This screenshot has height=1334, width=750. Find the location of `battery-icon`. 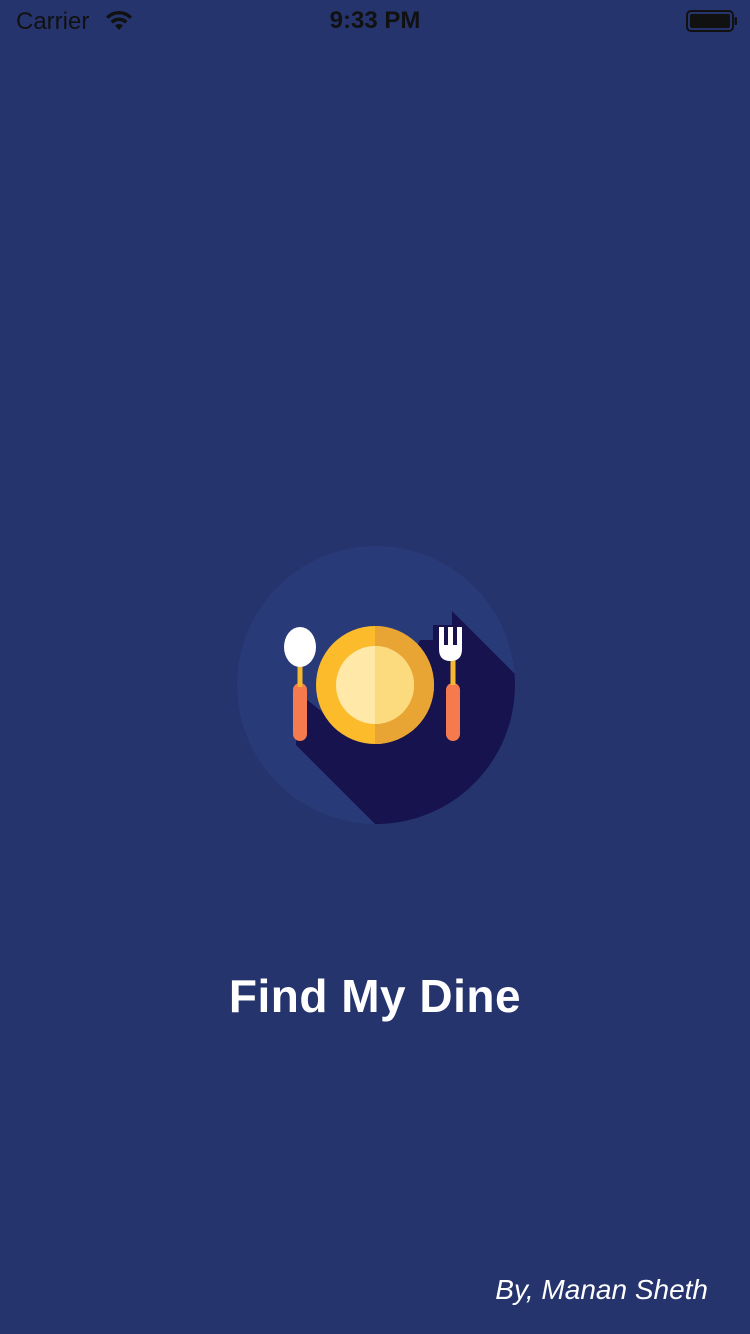

battery-icon is located at coordinates (711, 21).